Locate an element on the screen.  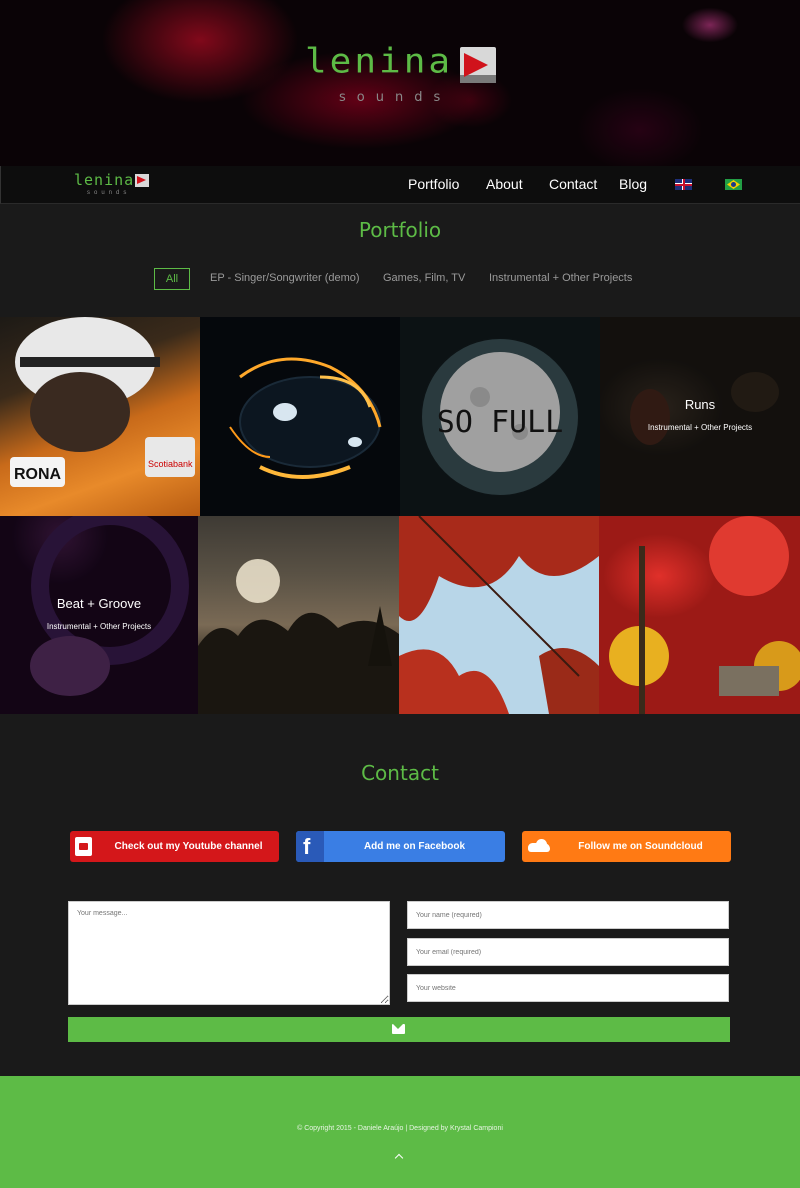
portfolio-title: Portfolio is located at coordinates (400, 230).